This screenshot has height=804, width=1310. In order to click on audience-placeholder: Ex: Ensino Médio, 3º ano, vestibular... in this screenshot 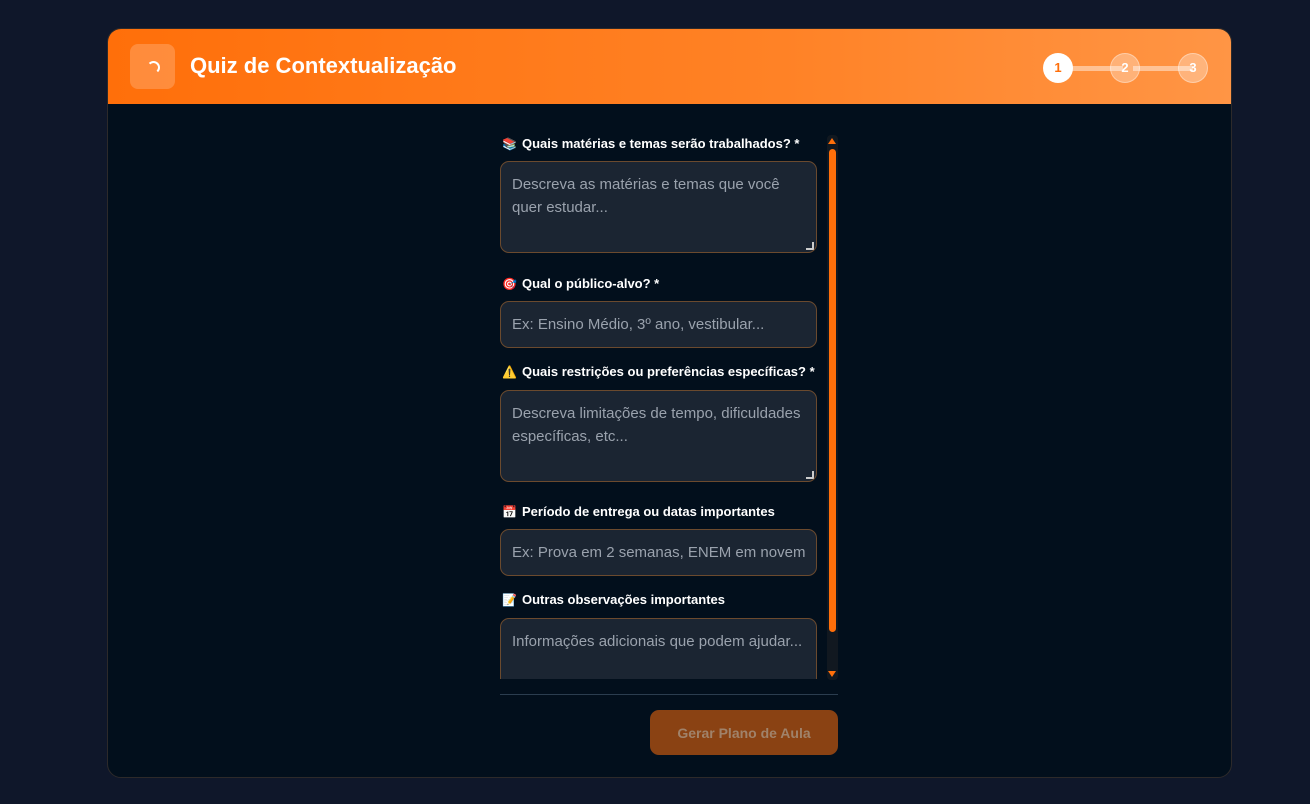, I will do `click(638, 324)`.